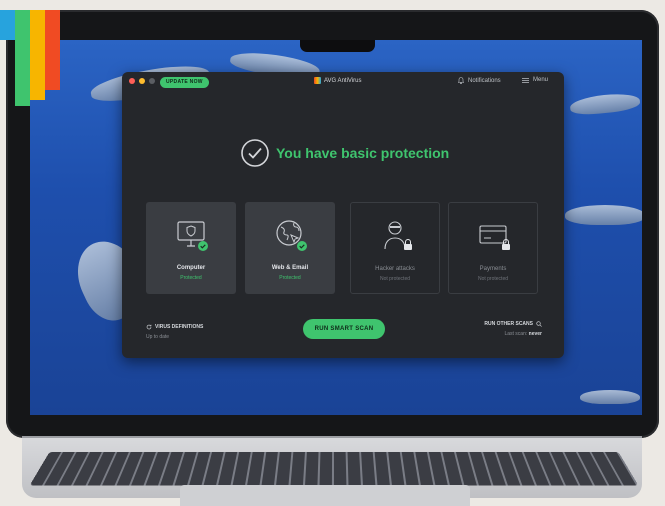 The height and width of the screenshot is (506, 665). I want to click on close-window-button, so click(132, 81).